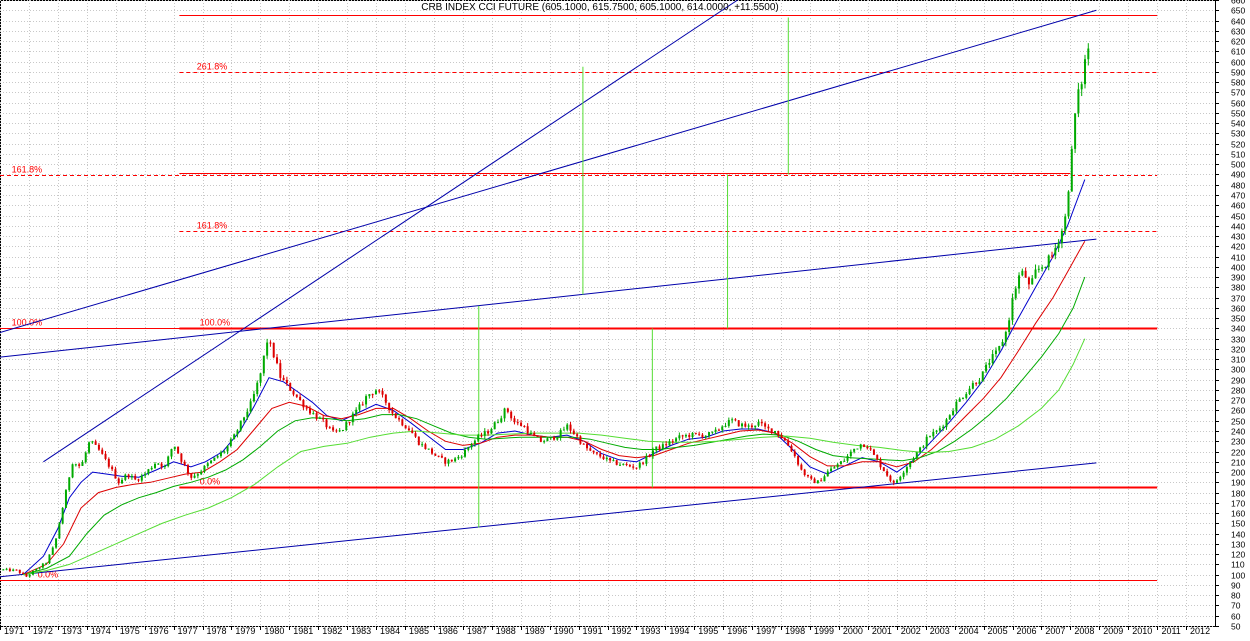  What do you see at coordinates (1238, 288) in the screenshot?
I see `y-tick-label: 380` at bounding box center [1238, 288].